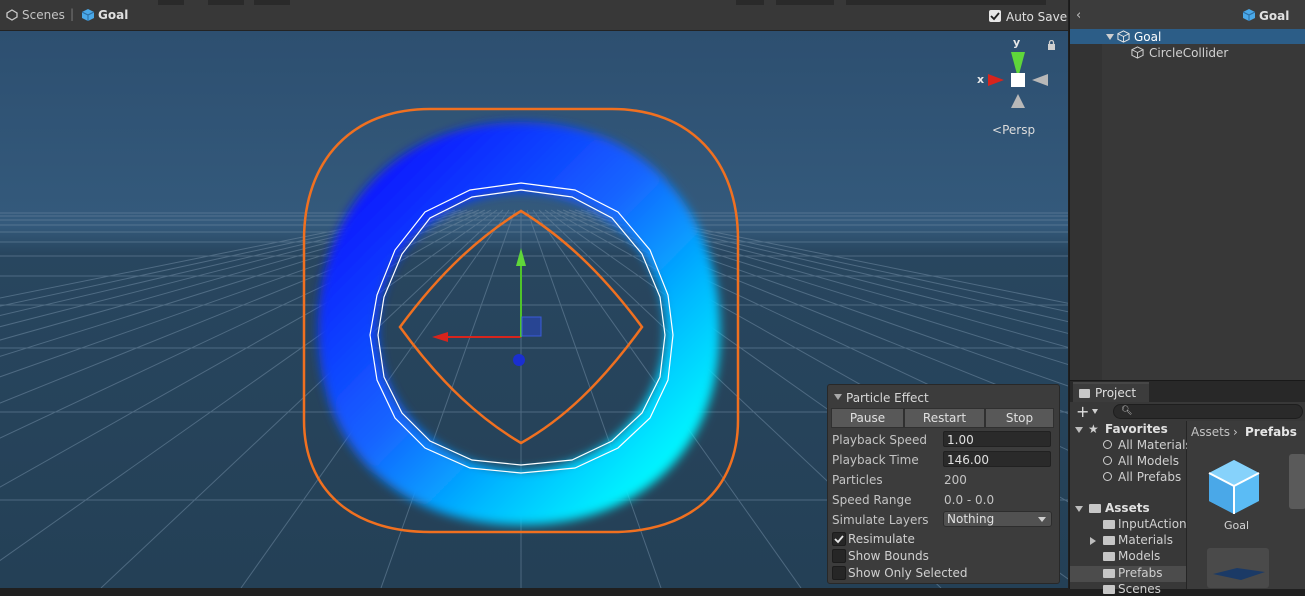  What do you see at coordinates (43, 15) in the screenshot?
I see `breadcrumb-scenes: Scenes` at bounding box center [43, 15].